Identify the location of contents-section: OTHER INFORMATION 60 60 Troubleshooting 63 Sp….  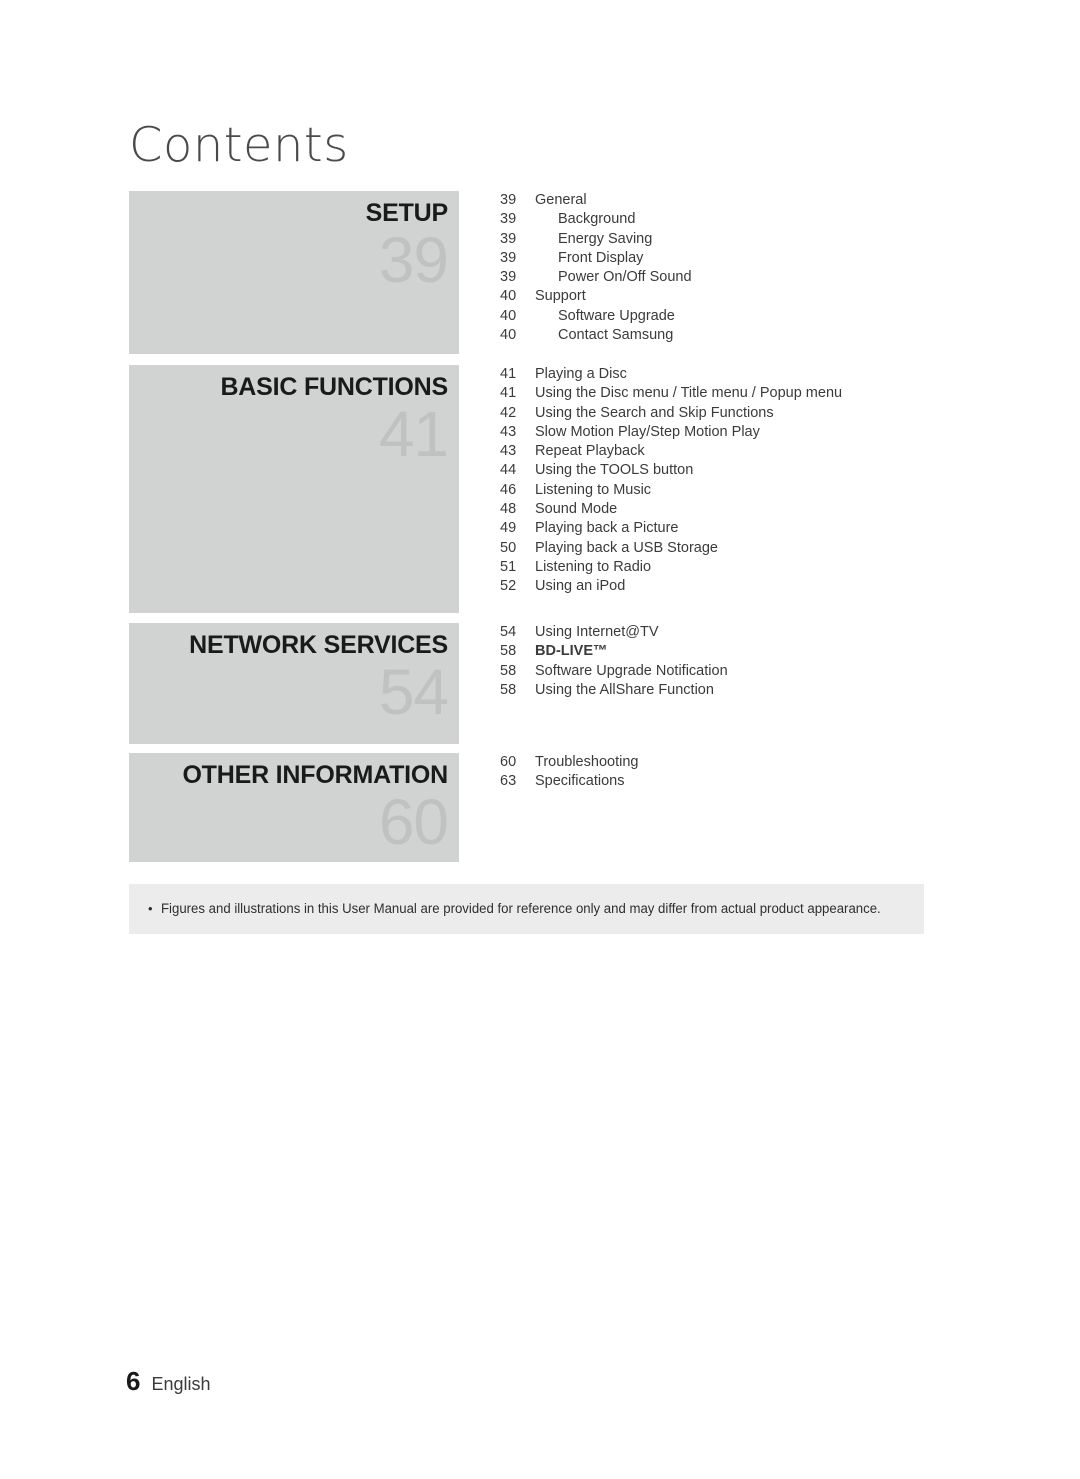
(526, 807).